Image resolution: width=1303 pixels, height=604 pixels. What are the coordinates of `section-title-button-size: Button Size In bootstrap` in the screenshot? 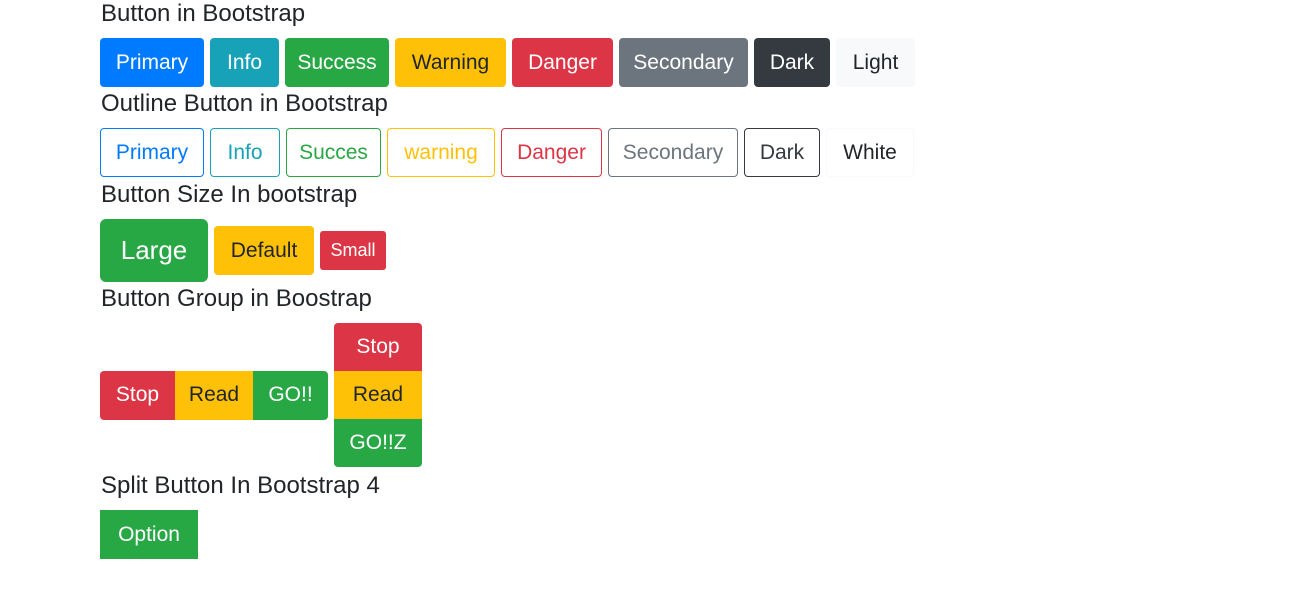 It's located at (229, 194).